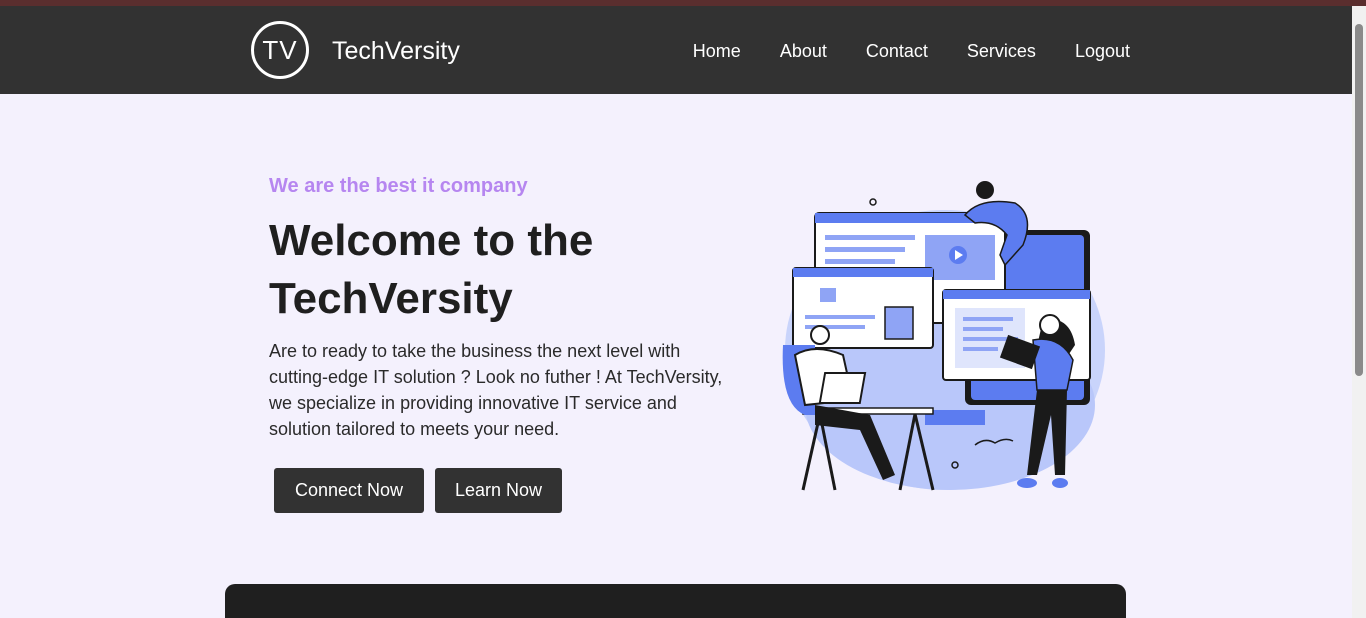 This screenshot has width=1366, height=618. What do you see at coordinates (1001, 51) in the screenshot?
I see `nav-services: Services` at bounding box center [1001, 51].